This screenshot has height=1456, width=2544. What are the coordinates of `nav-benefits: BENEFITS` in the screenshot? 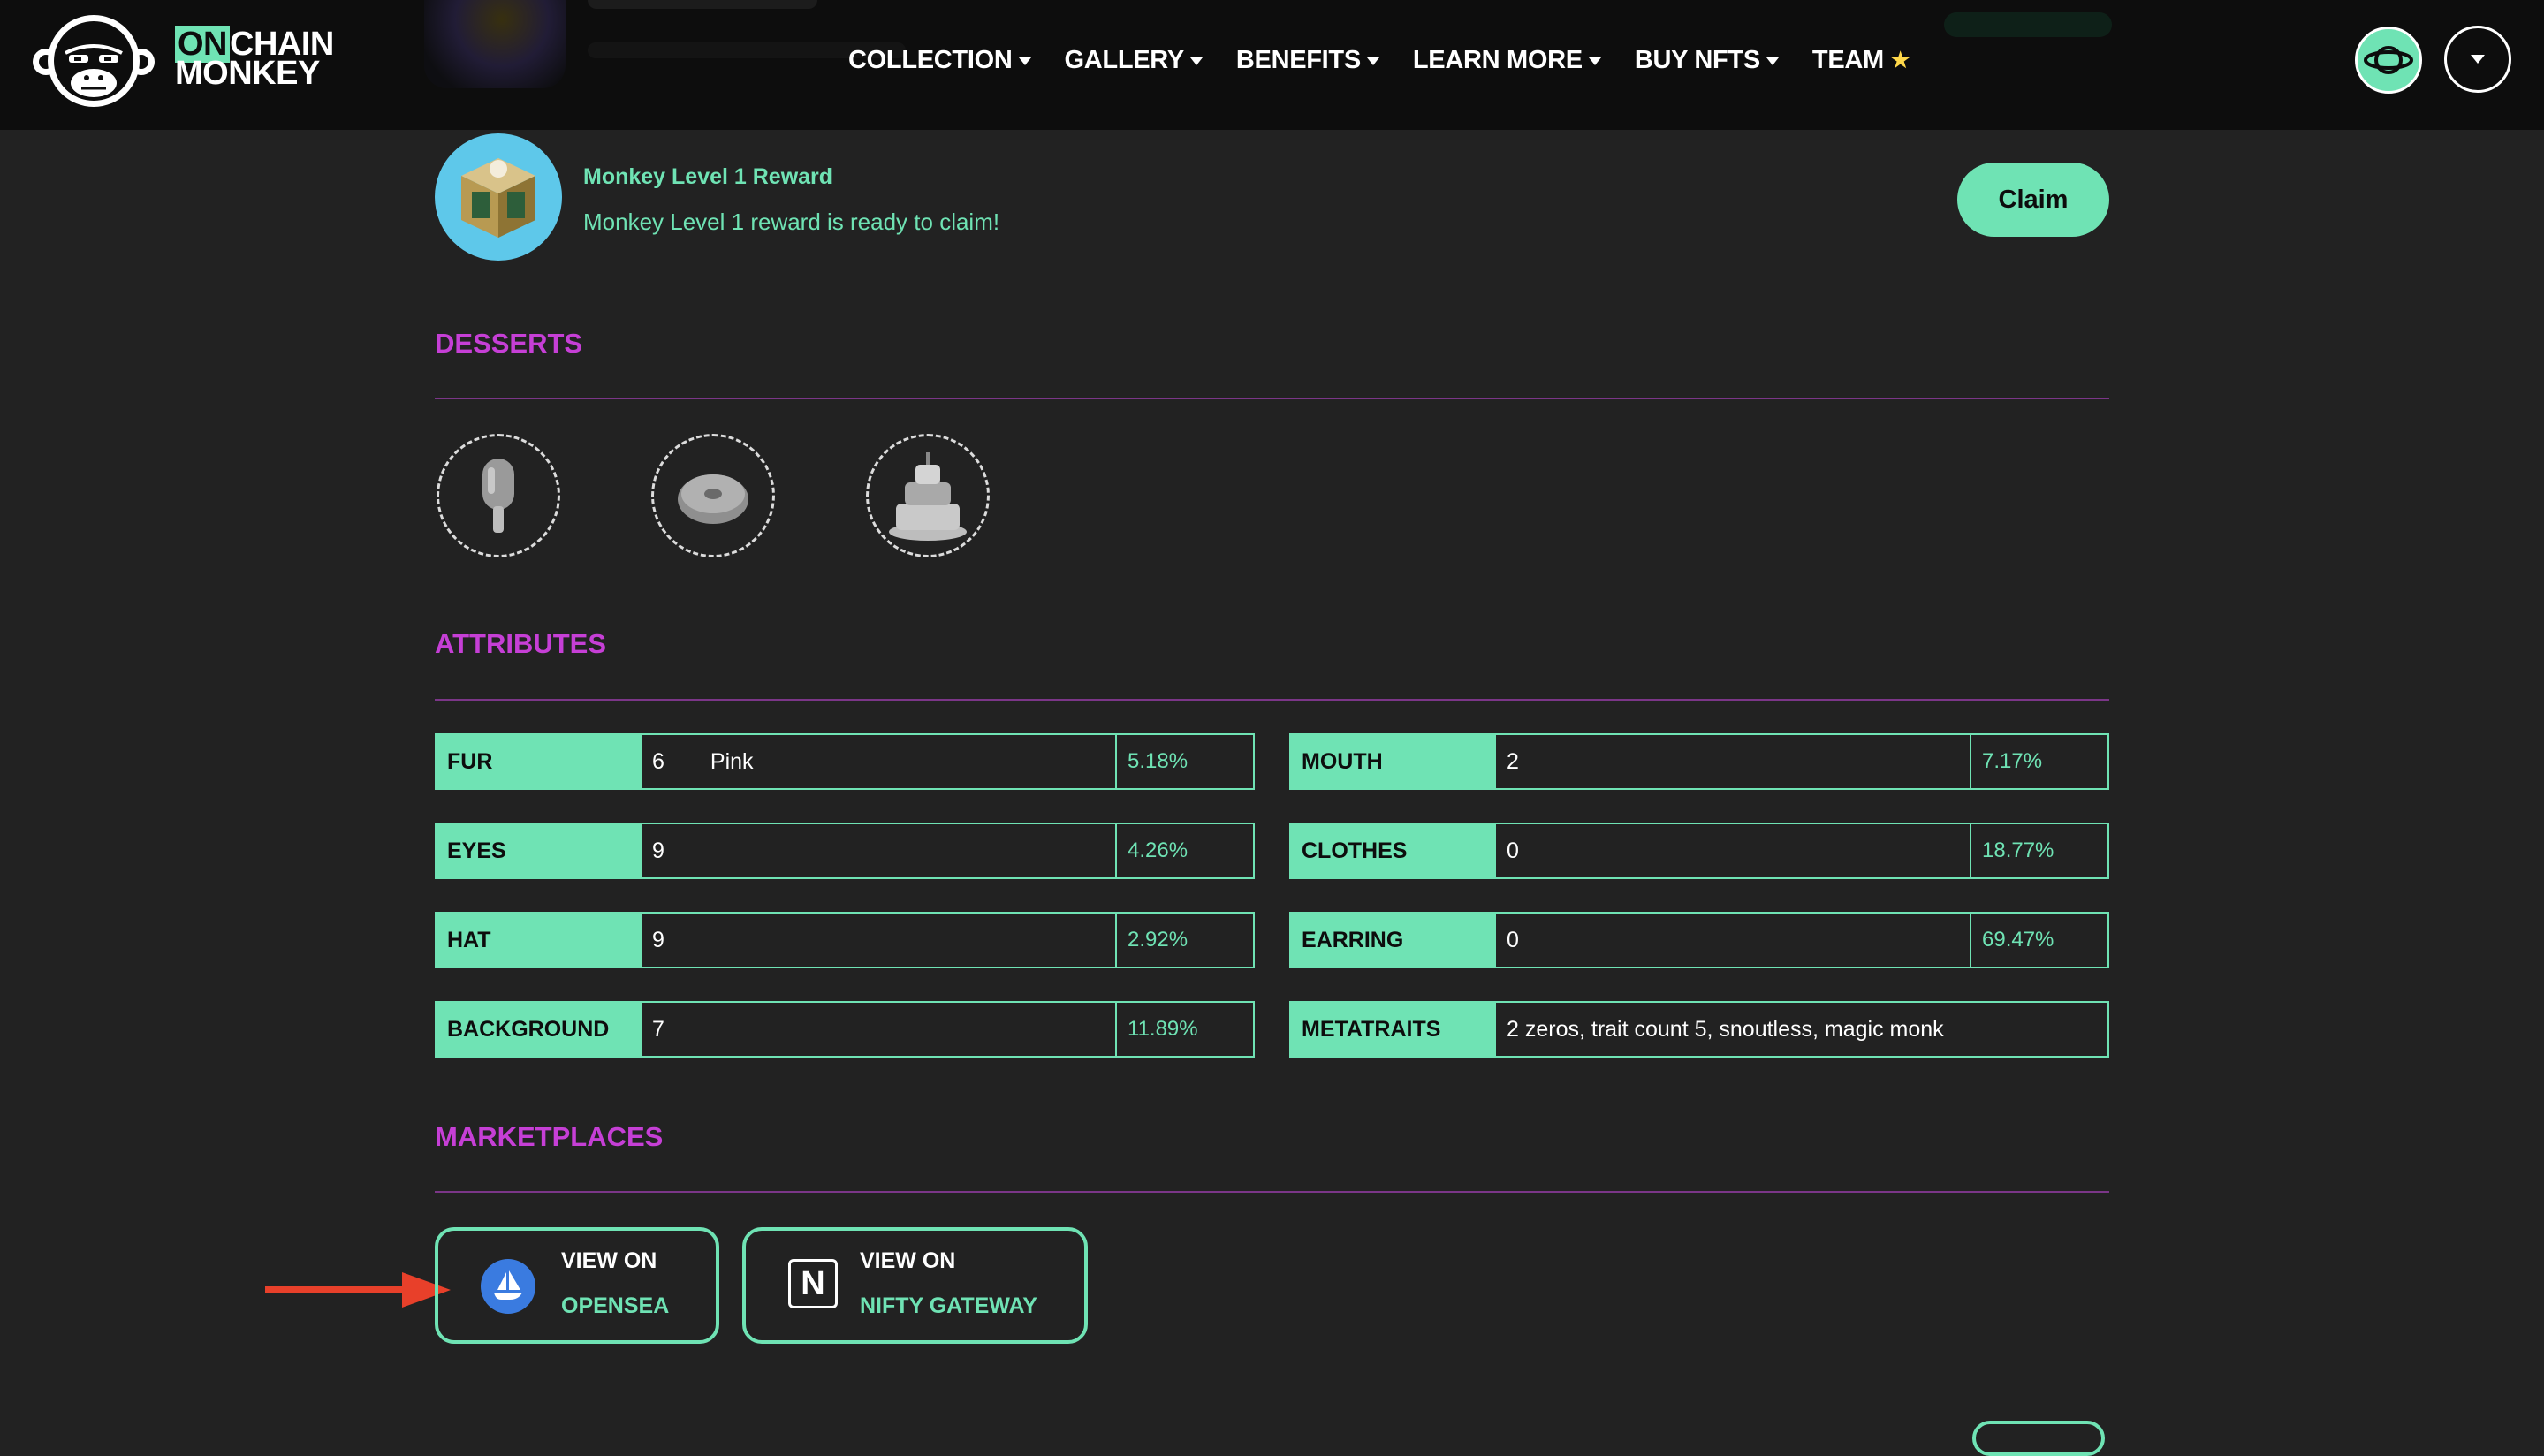 It's located at (1307, 60).